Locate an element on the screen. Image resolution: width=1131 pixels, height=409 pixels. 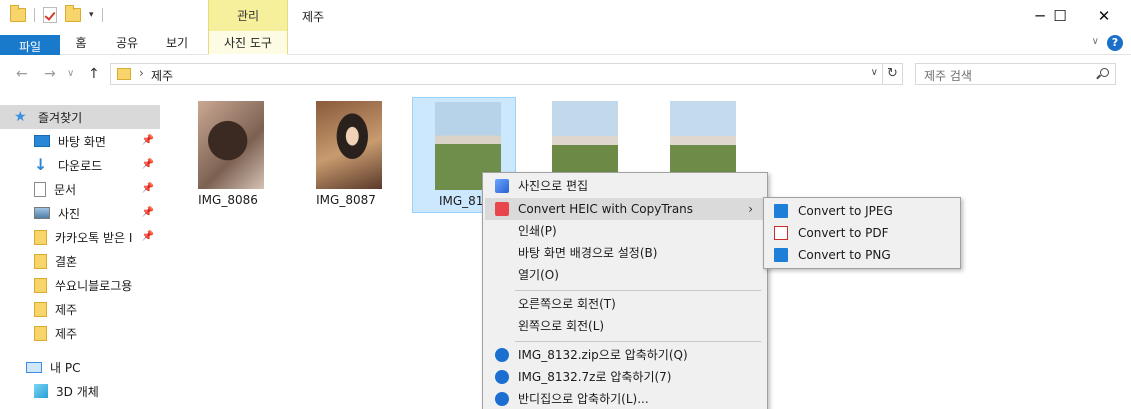
address-dropdown-icon: ∨ is located at coordinates (874, 72).